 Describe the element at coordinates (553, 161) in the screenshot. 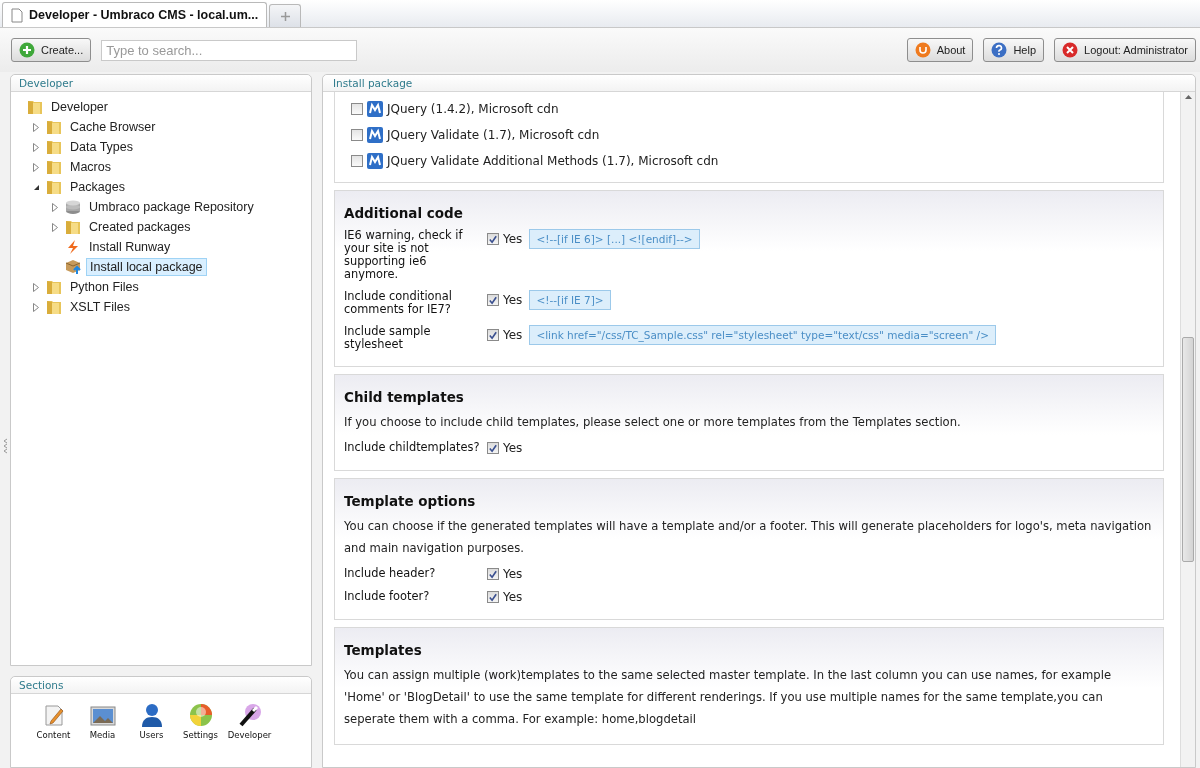

I see `library-label: JQuery Validate Additional Methods (1.7), Microsoft cdn` at that location.